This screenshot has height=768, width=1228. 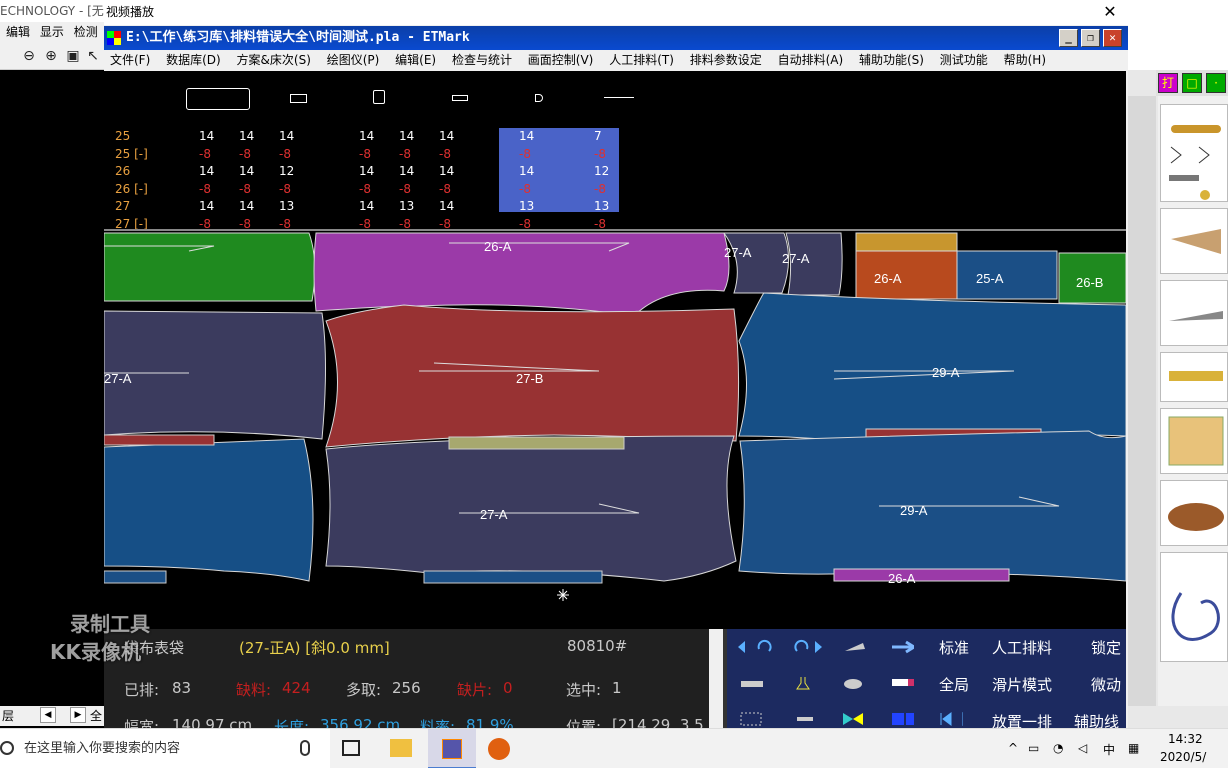 I want to click on size-cell: 13, so click(x=527, y=206).